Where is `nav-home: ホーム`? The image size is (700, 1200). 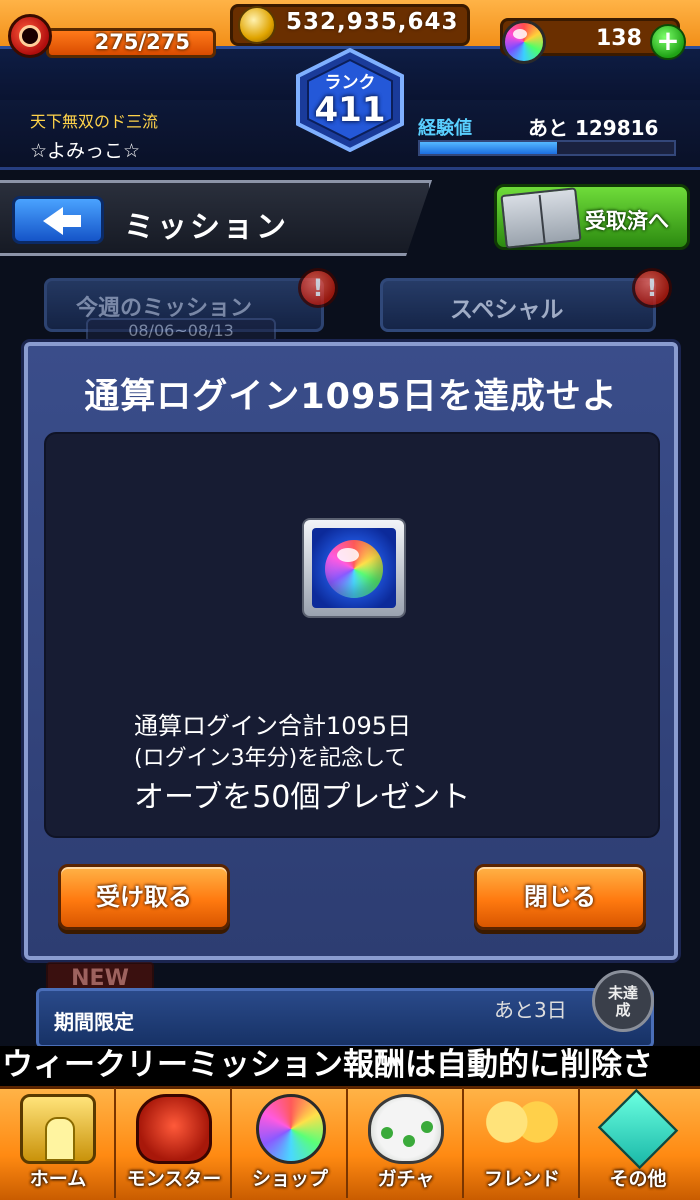 nav-home: ホーム is located at coordinates (58, 1143).